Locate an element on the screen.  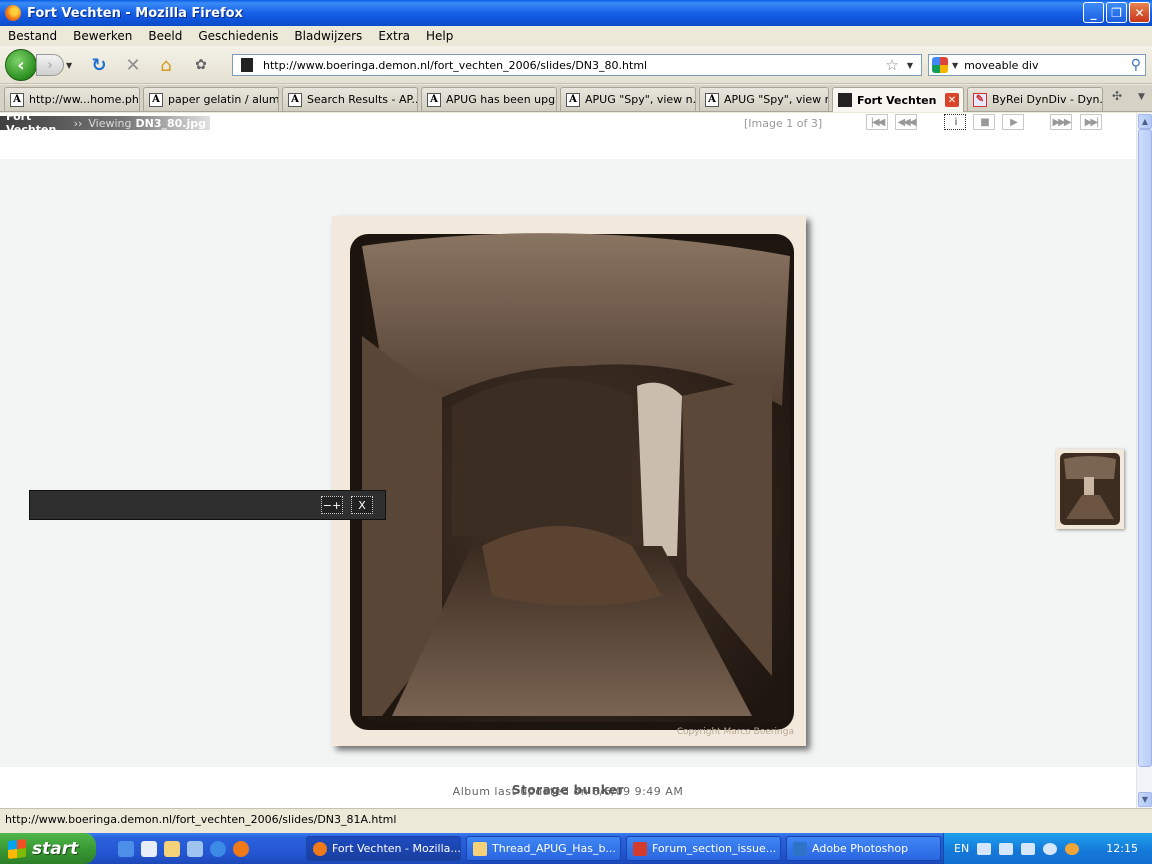
info-button: i is located at coordinates (955, 122).